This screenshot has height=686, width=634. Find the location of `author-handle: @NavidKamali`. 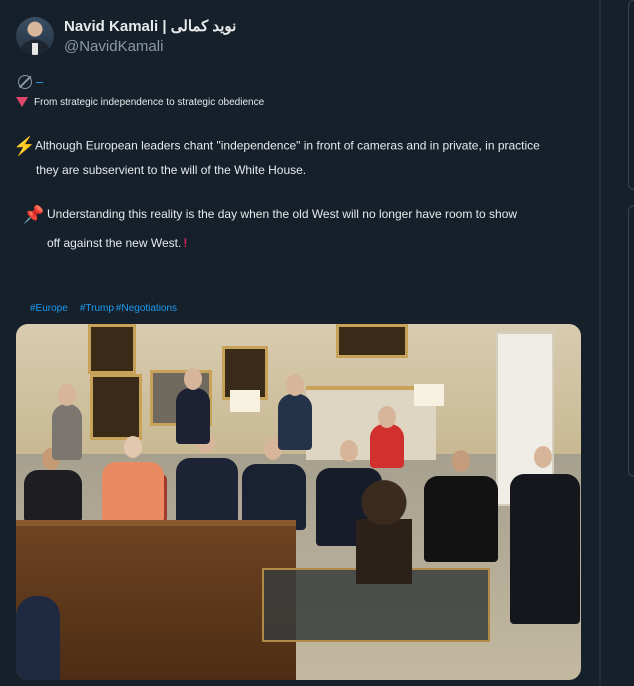

author-handle: @NavidKamali is located at coordinates (113, 46).